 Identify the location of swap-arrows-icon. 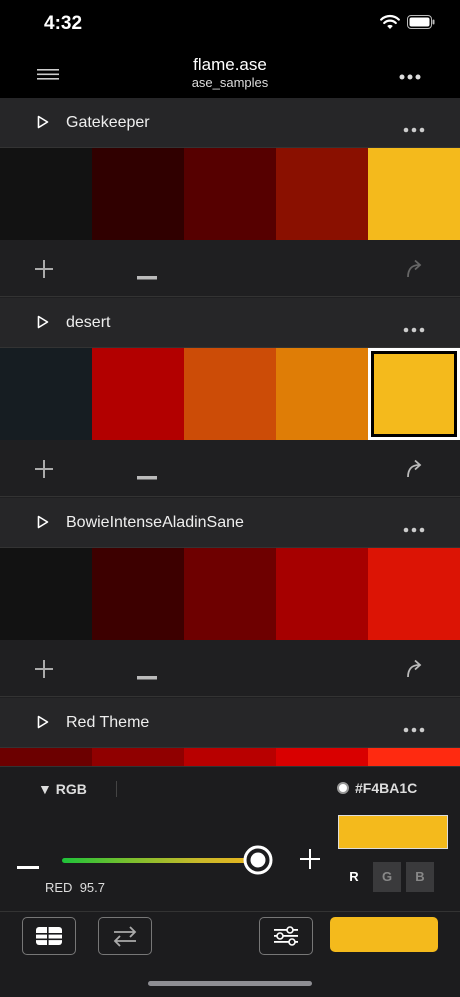
(125, 936).